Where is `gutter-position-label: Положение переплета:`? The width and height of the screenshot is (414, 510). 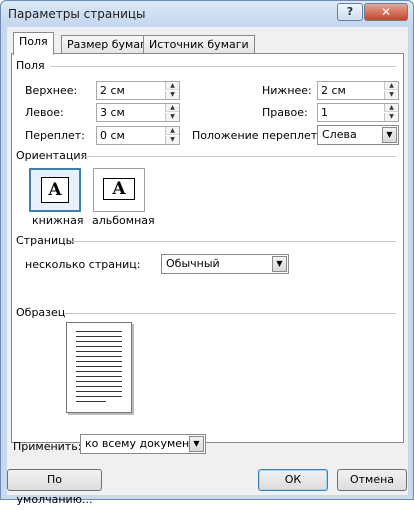 gutter-position-label: Положение переплета: is located at coordinates (260, 135).